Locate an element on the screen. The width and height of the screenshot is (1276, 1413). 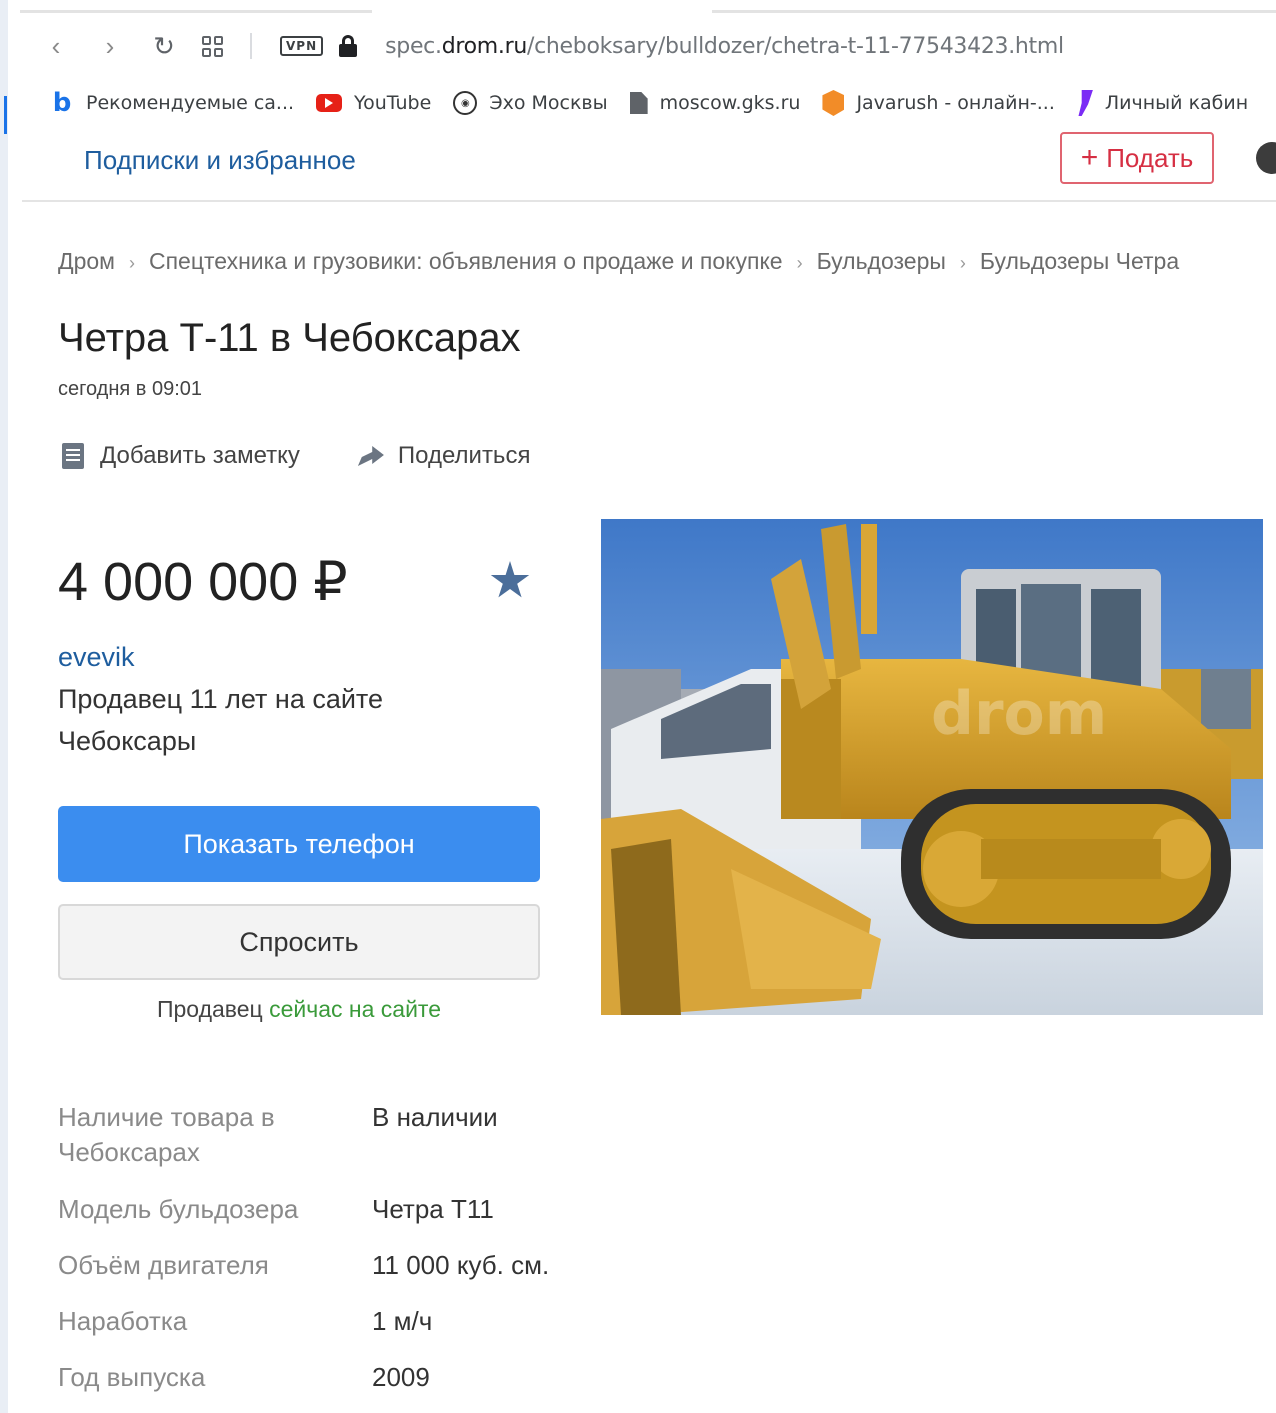
bookmark-label: YouTube is located at coordinates (393, 103).